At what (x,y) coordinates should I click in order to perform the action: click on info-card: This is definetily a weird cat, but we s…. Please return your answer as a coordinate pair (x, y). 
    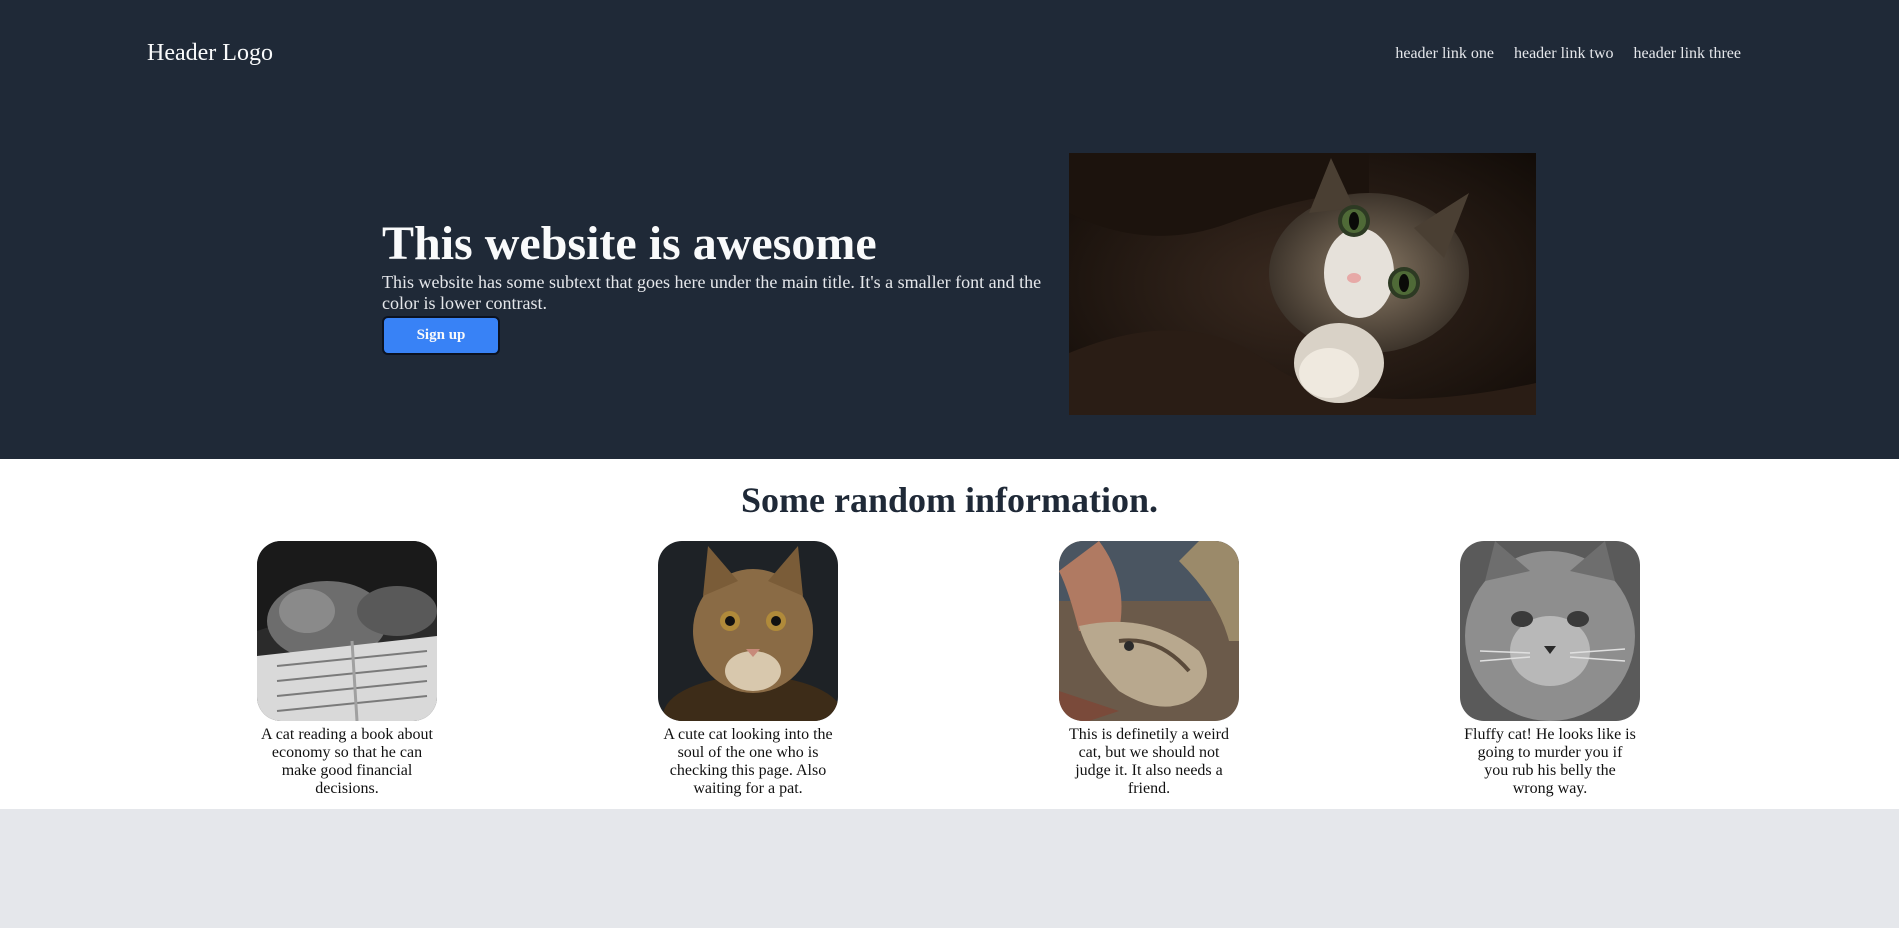
    Looking at the image, I should click on (1149, 669).